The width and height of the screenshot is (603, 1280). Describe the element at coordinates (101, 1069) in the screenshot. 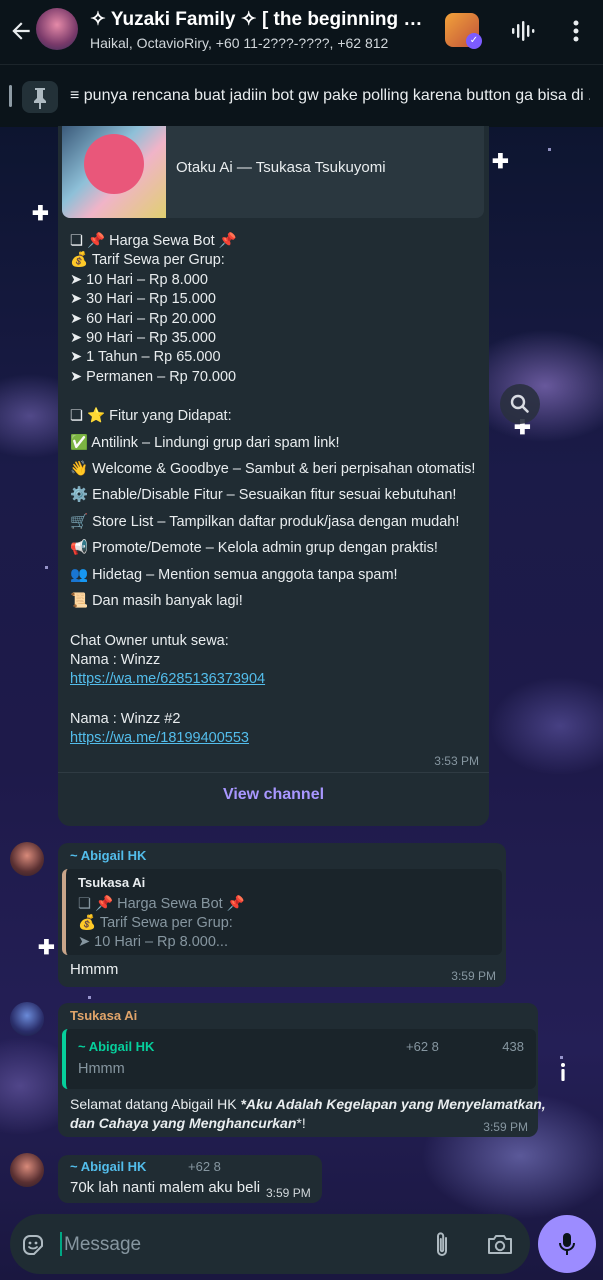

I see `quote-text: Hmmm` at that location.